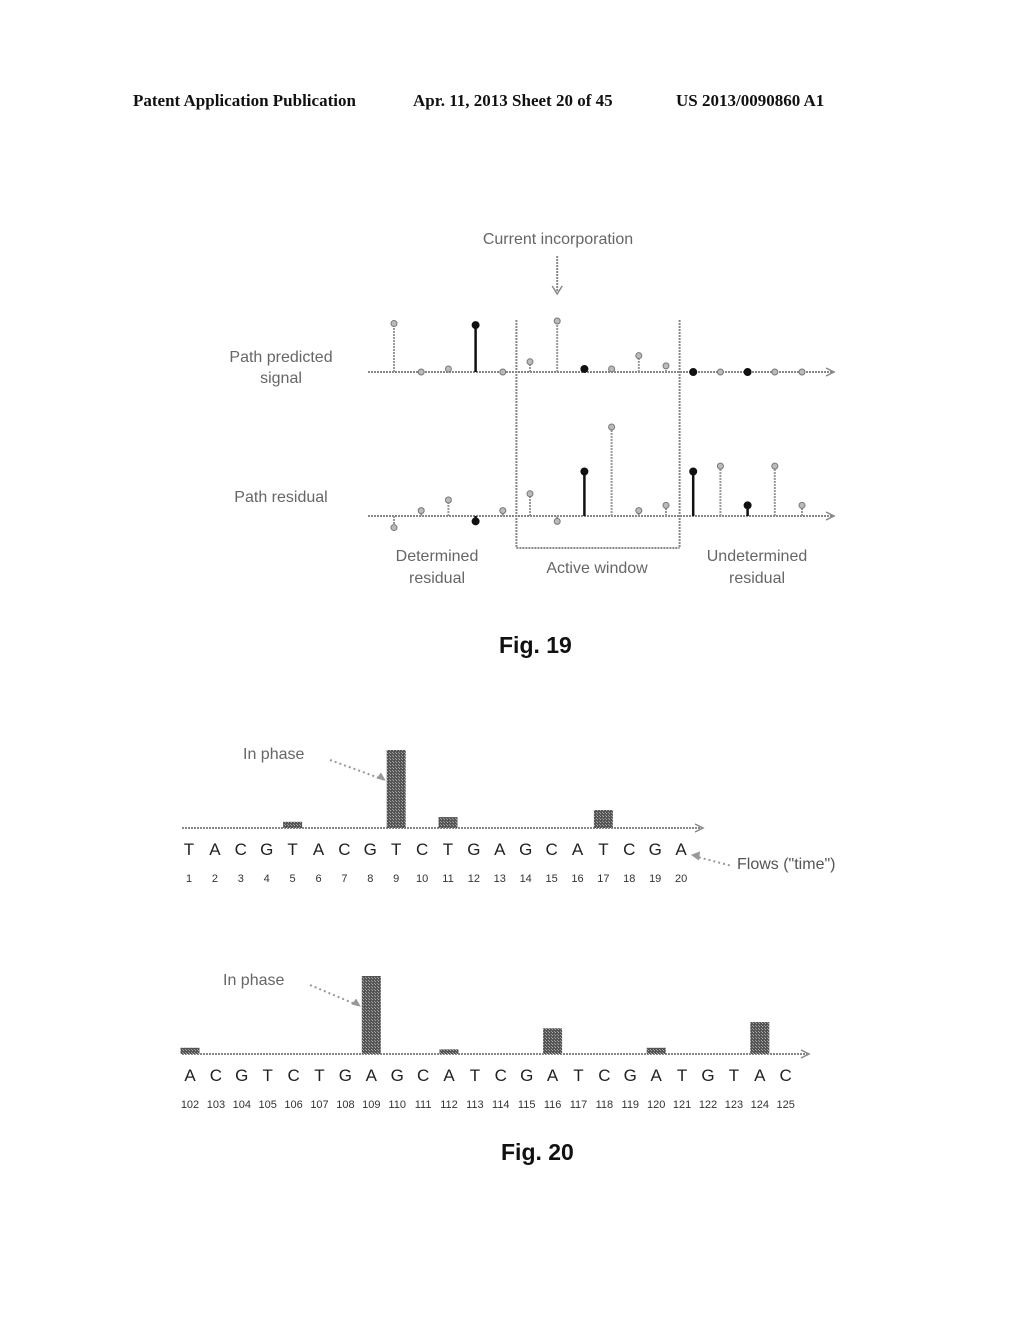 The width and height of the screenshot is (1024, 1320). I want to click on flow-late-flow-number: 115, so click(527, 1105).